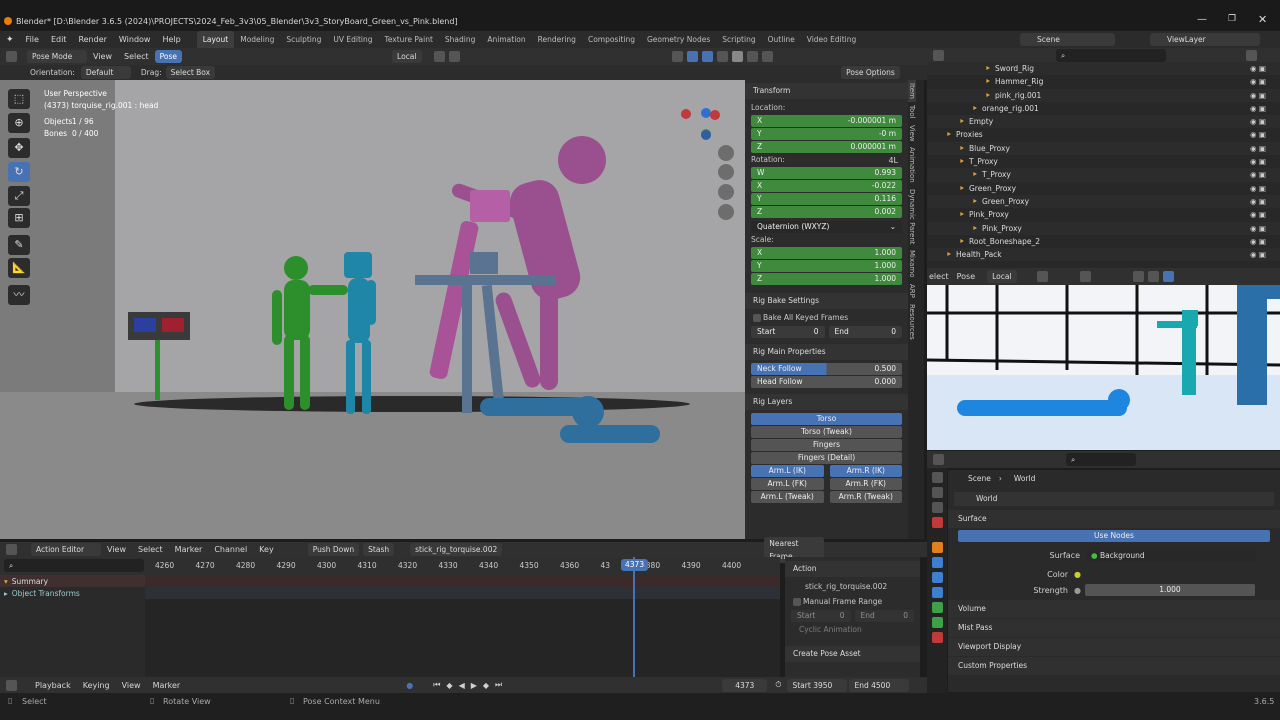  I want to click on neck-follow-slider: Neck Follow 0.500, so click(826, 369).